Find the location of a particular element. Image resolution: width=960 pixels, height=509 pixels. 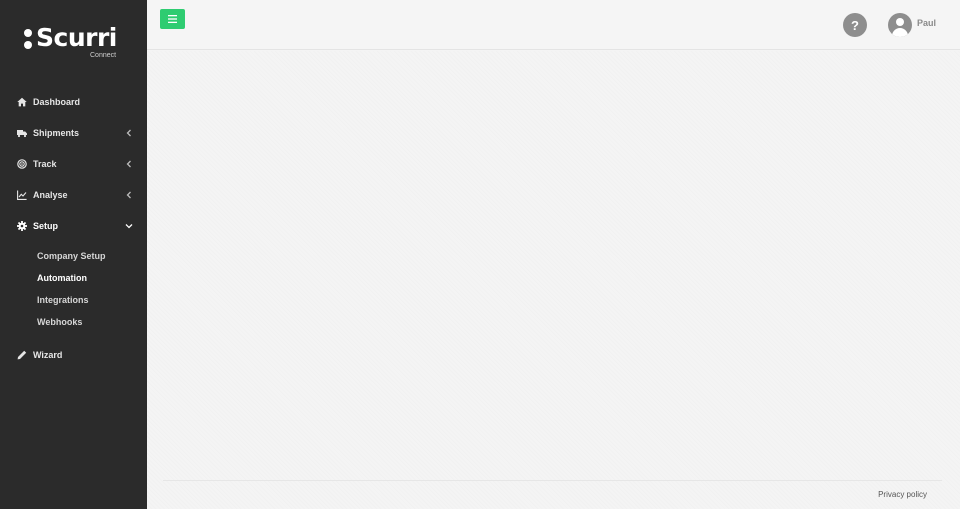

pencil-icon is located at coordinates (22, 355).